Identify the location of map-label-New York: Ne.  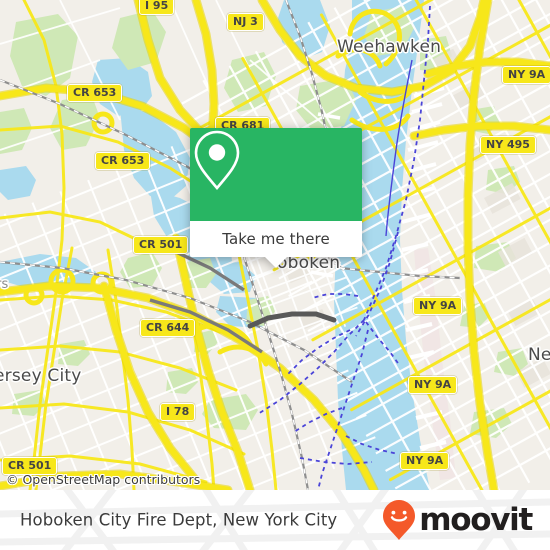
(539, 355).